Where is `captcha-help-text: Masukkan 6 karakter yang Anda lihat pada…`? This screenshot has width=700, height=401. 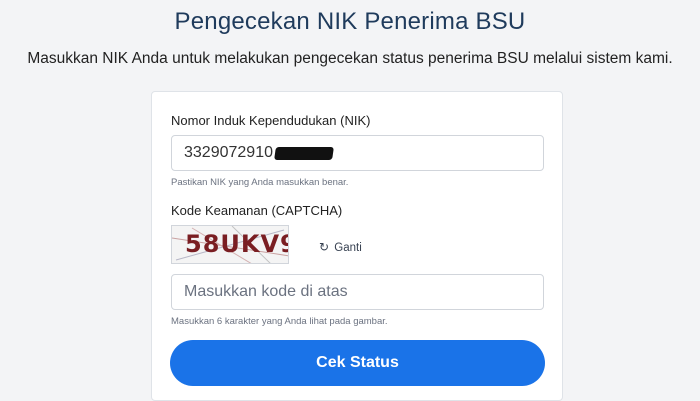
captcha-help-text: Masukkan 6 karakter yang Anda lihat pada… is located at coordinates (279, 321).